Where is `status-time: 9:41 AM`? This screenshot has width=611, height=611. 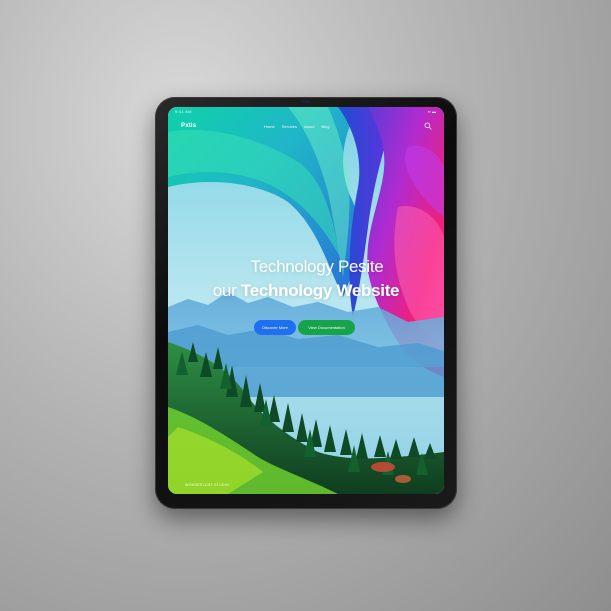 status-time: 9:41 AM is located at coordinates (183, 111).